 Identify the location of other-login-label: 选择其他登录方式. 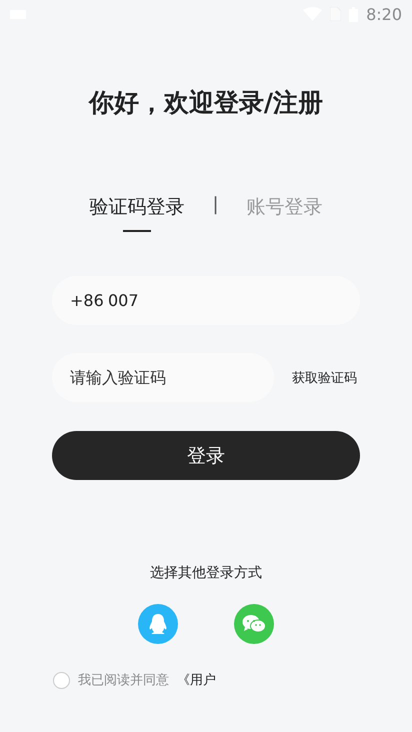
(206, 573).